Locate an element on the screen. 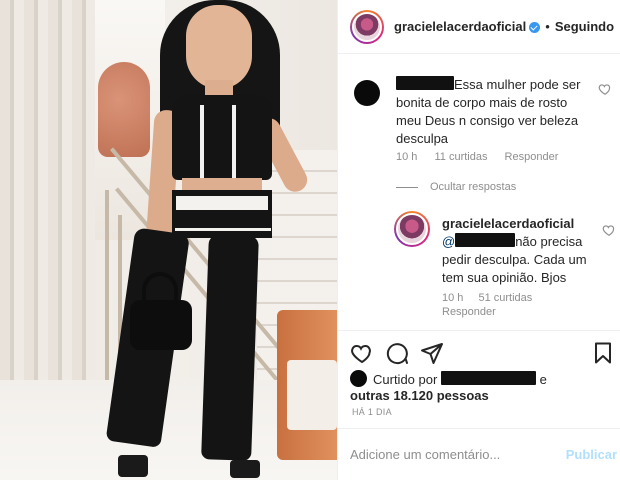  woman-face is located at coordinates (219, 47).